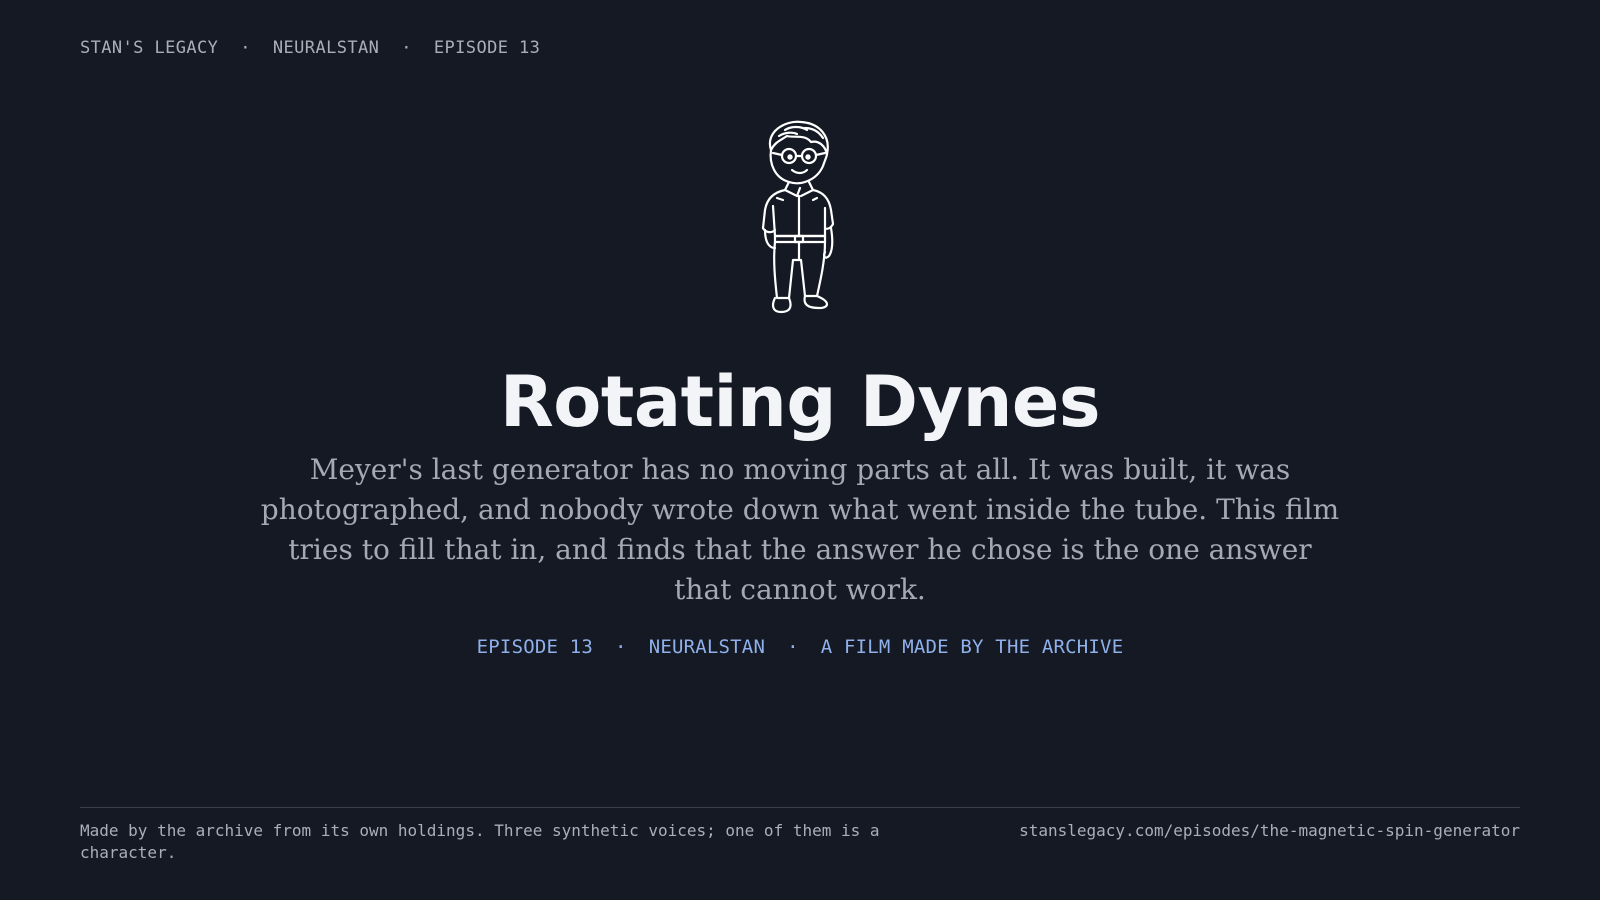 The width and height of the screenshot is (1600, 900). I want to click on page-title: Rotating Dynes, so click(800, 402).